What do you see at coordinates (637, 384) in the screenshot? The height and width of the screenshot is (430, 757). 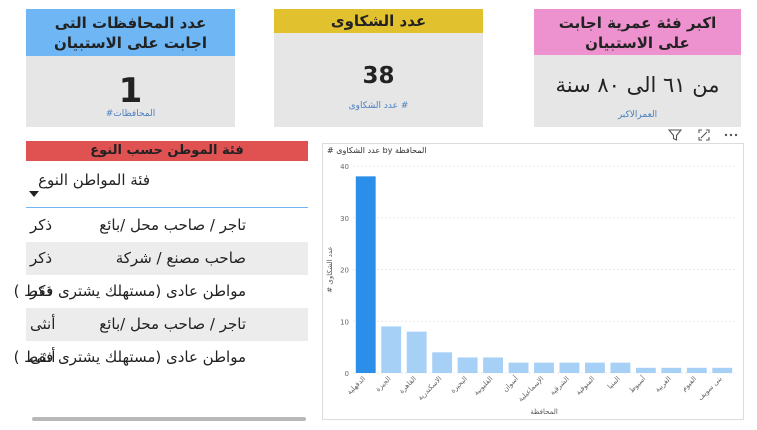 I see `x-tick-label: أسيوط` at bounding box center [637, 384].